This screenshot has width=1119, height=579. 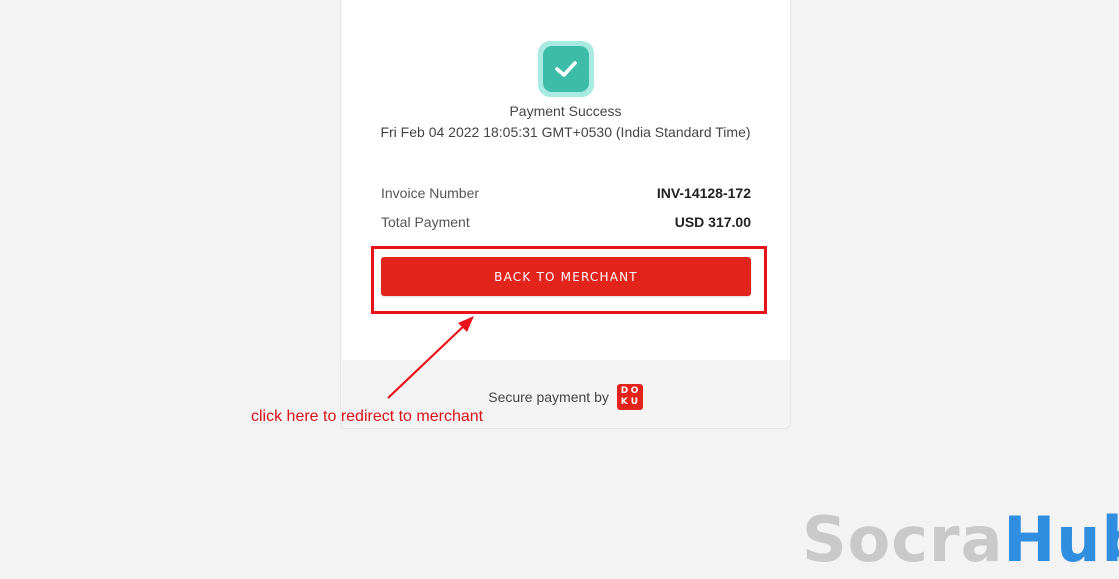 I want to click on invoice-label: Invoice Number, so click(x=430, y=193).